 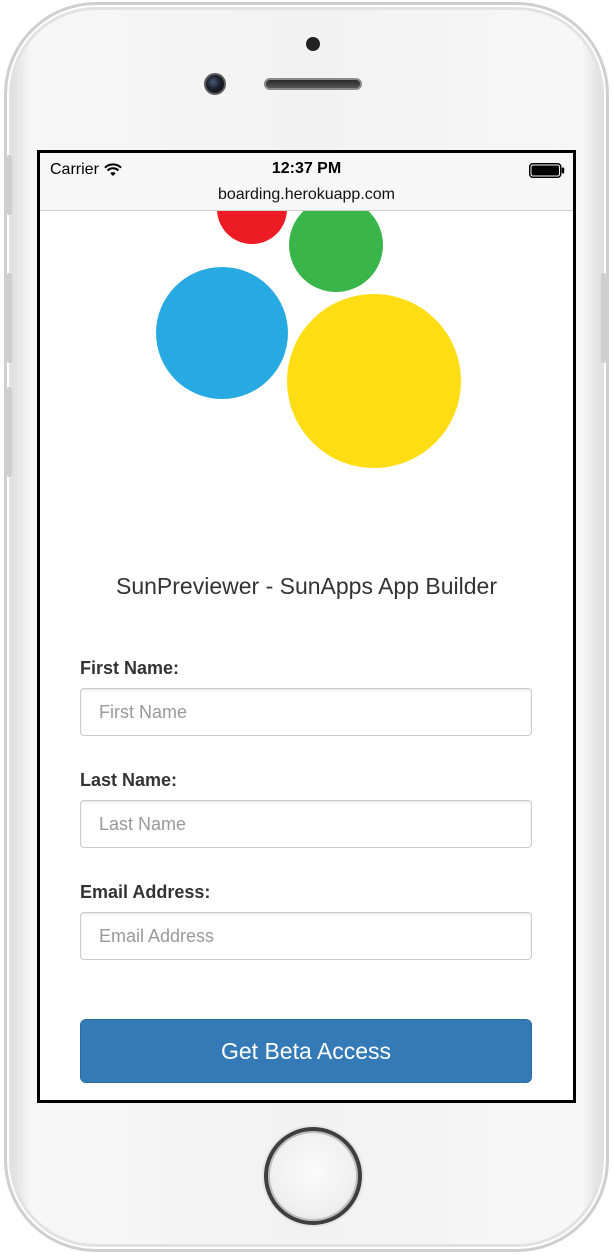 I want to click on mute-switch, so click(x=9, y=185).